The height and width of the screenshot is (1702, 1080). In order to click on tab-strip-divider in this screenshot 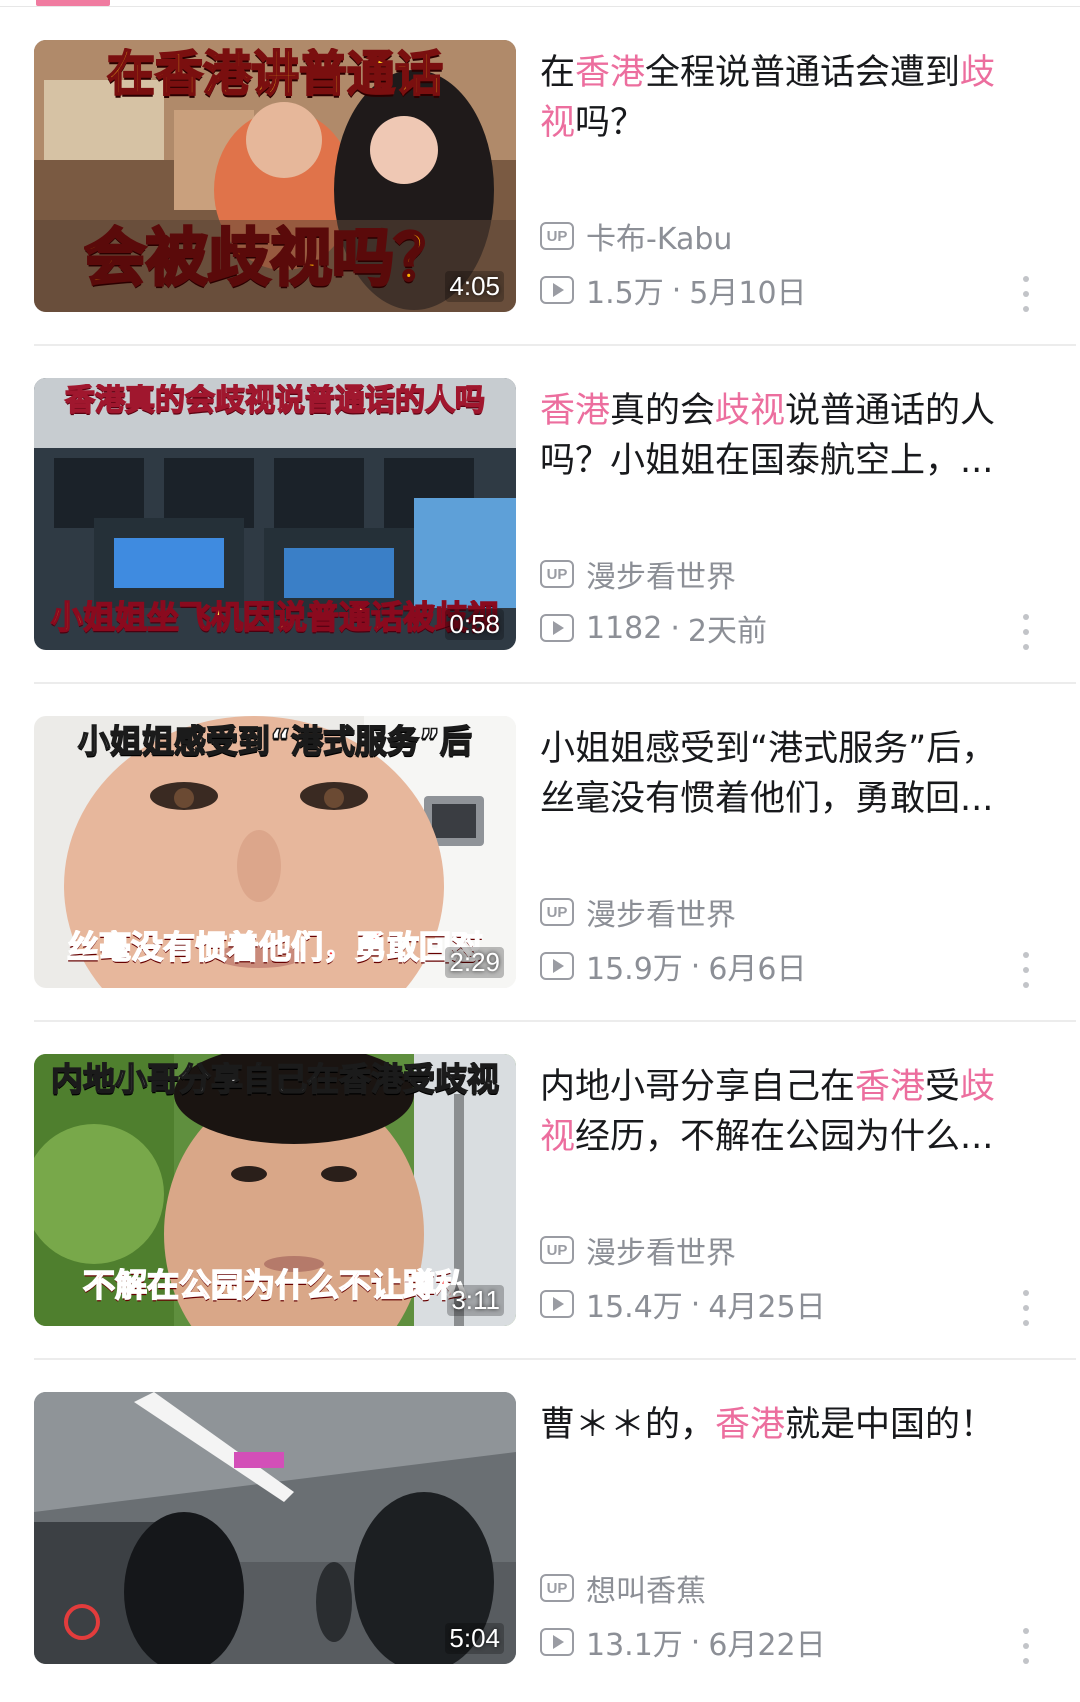, I will do `click(540, 6)`.